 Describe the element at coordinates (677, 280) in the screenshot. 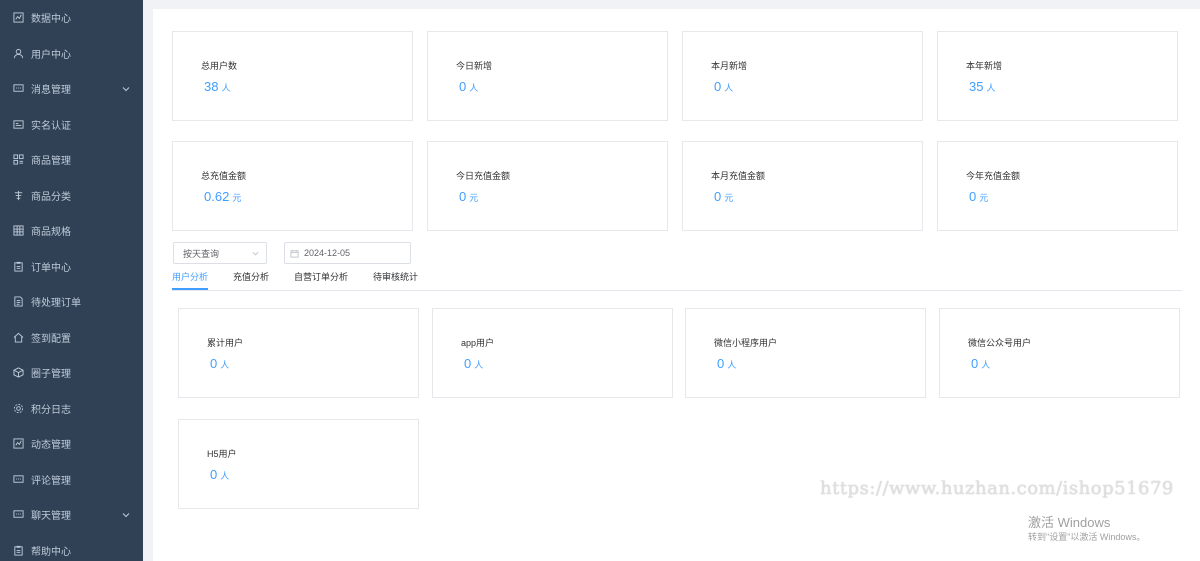

I see `analysis-tabs: 用户分析 充值分析 自营订单分析 待审核统计` at that location.